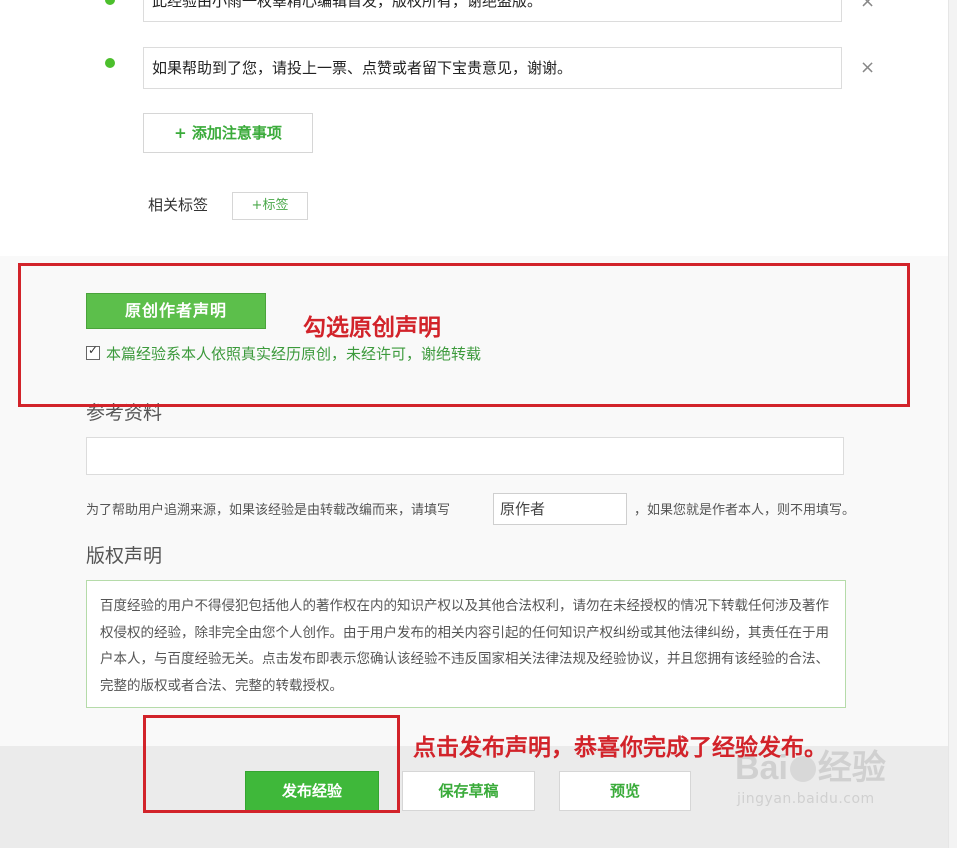 The height and width of the screenshot is (848, 957). I want to click on watermark-url: jingyan.baidu.com, so click(806, 799).